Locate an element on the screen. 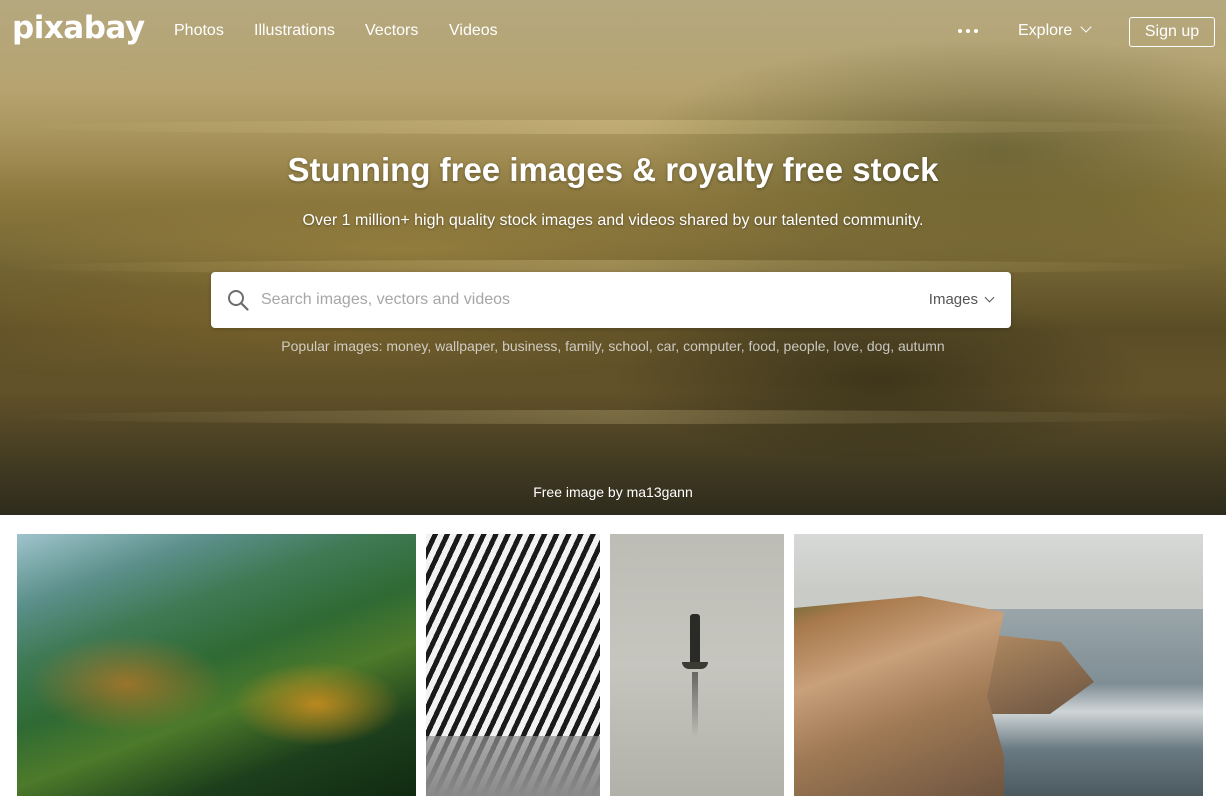 Image resolution: width=1226 pixels, height=800 pixels. explore-menu: Explore is located at coordinates (1055, 30).